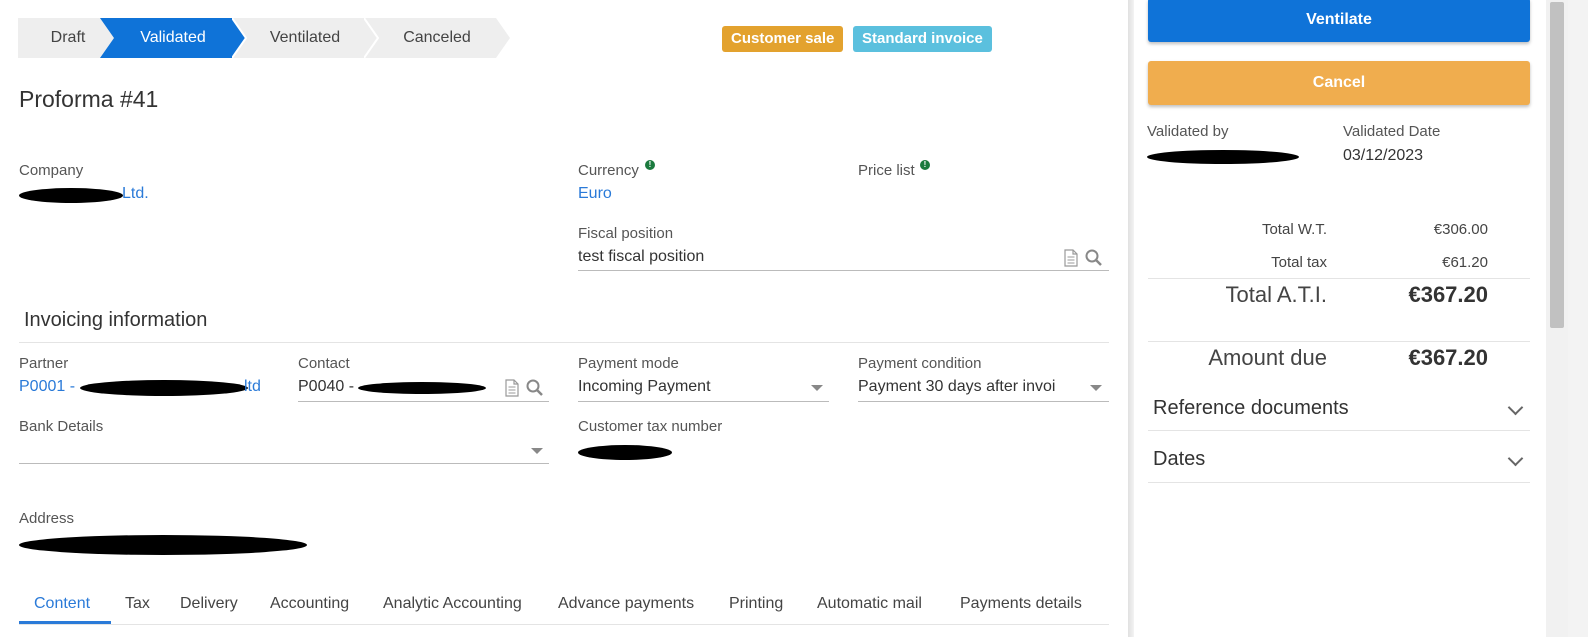  Describe the element at coordinates (137, 604) in the screenshot. I see `tab-tax: Tax` at that location.